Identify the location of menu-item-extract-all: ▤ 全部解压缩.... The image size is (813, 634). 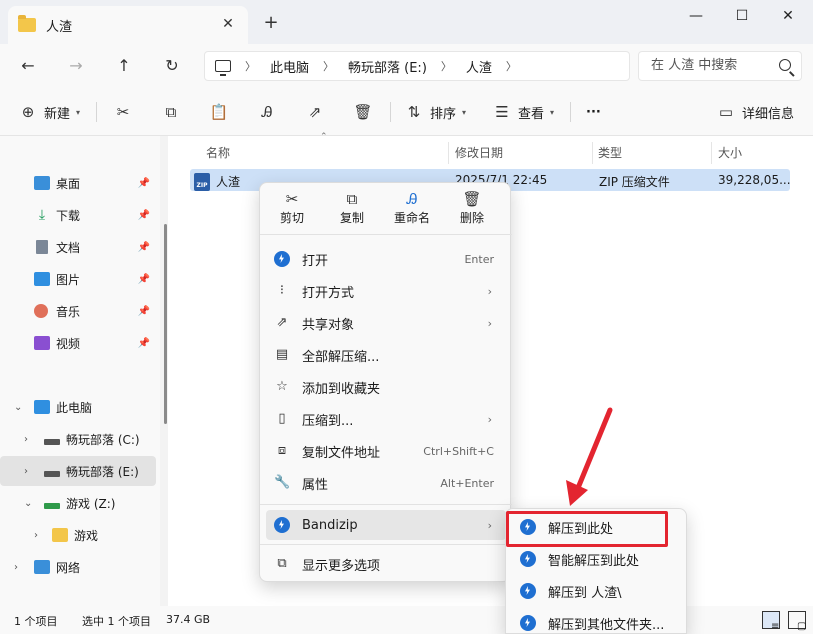
(386, 355).